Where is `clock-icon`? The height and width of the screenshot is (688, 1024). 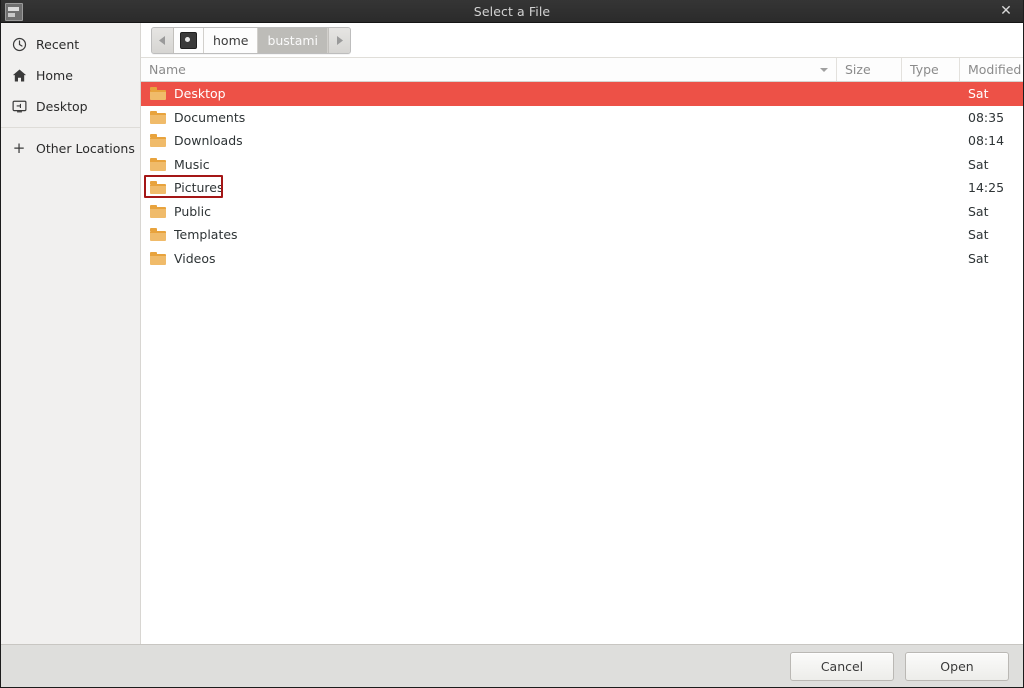 clock-icon is located at coordinates (19, 45).